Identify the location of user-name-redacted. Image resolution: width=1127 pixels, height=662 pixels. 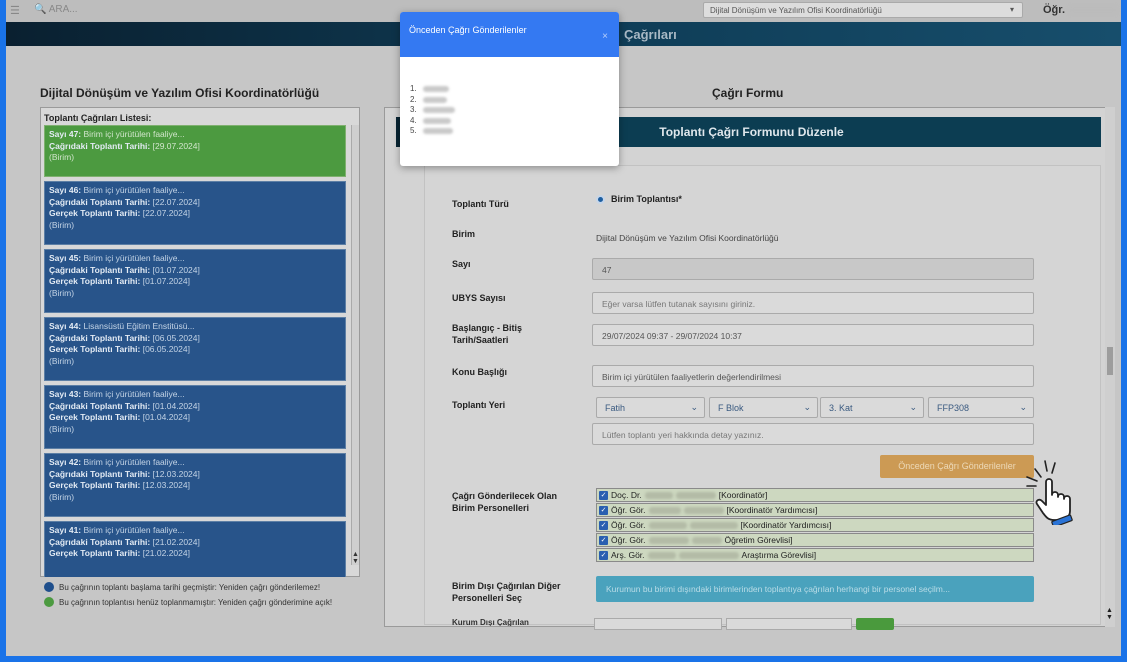
(1093, 10).